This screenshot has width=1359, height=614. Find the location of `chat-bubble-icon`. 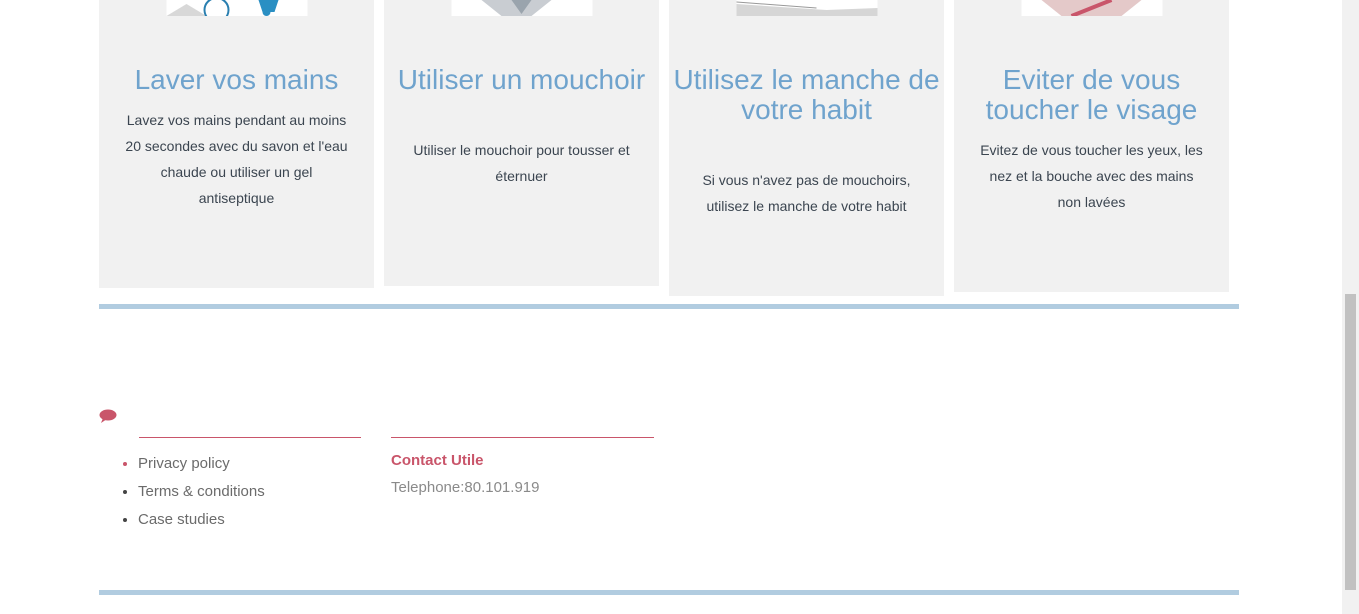

chat-bubble-icon is located at coordinates (108, 416).